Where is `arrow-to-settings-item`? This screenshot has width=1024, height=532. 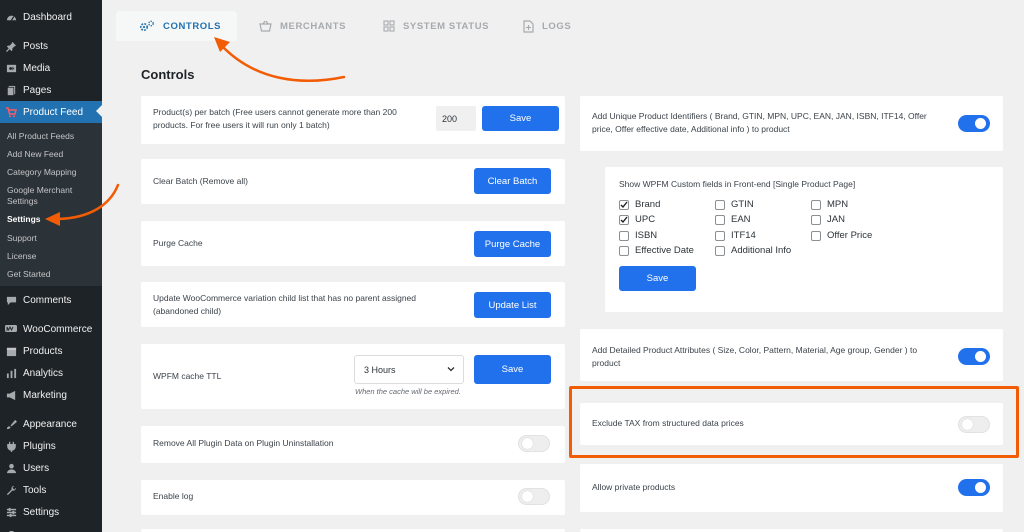
arrow-to-settings-item is located at coordinates (88, 202).